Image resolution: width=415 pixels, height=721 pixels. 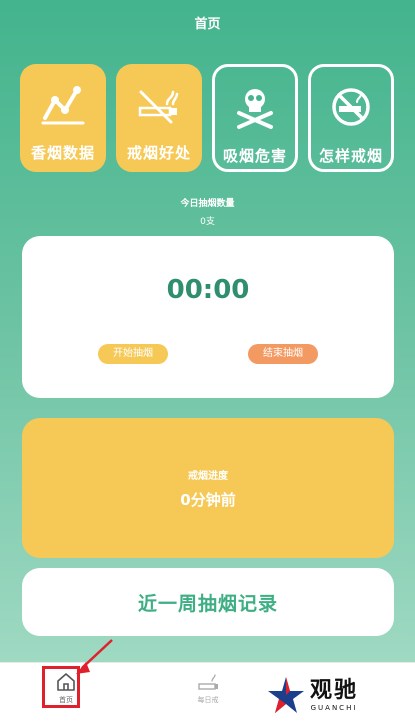 I want to click on tile-label: 香烟数据, so click(x=62, y=153).